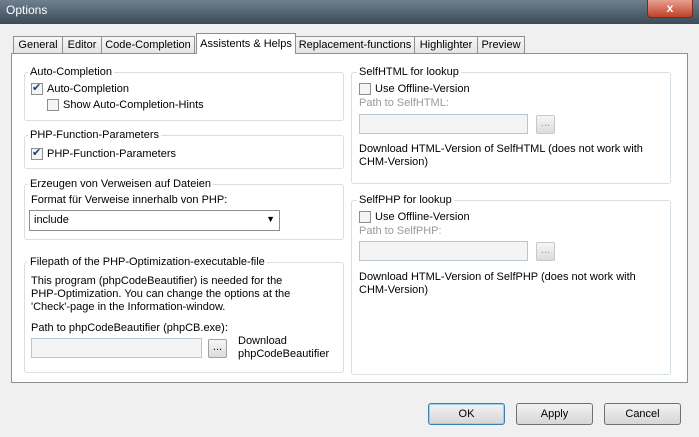 The image size is (699, 437). I want to click on auto-completion-group, so click(184, 96).